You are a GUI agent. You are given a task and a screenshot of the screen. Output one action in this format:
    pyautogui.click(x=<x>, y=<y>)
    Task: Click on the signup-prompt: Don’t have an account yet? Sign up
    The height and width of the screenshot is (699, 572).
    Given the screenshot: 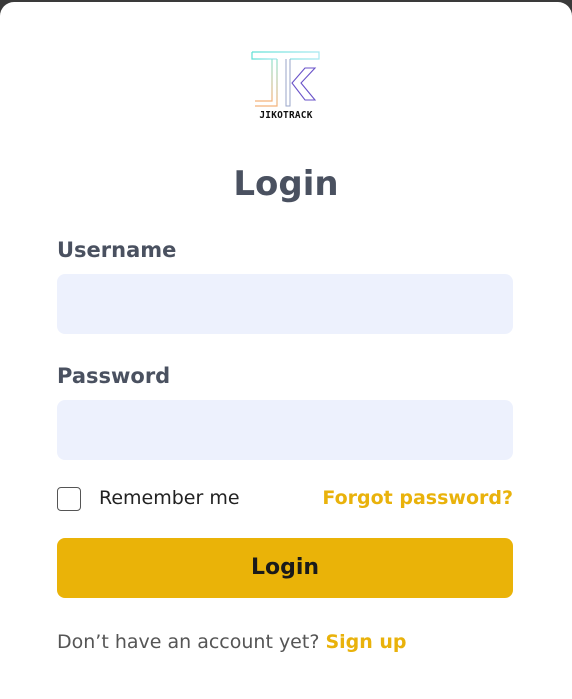 What is the action you would take?
    pyautogui.click(x=232, y=642)
    